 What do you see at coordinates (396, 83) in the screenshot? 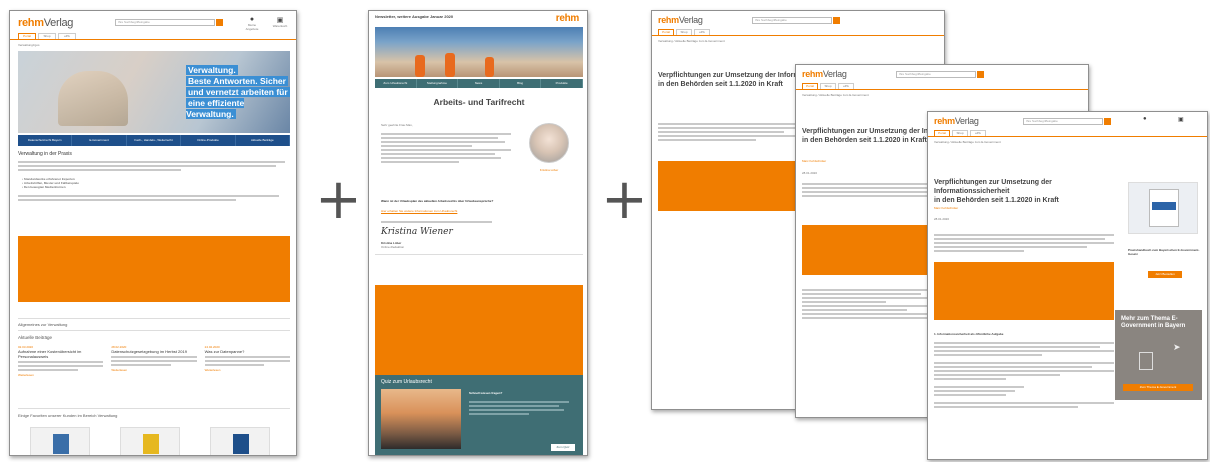
I see `nav-item-urlaubsrecht: Zum Urlaubsrecht` at bounding box center [396, 83].